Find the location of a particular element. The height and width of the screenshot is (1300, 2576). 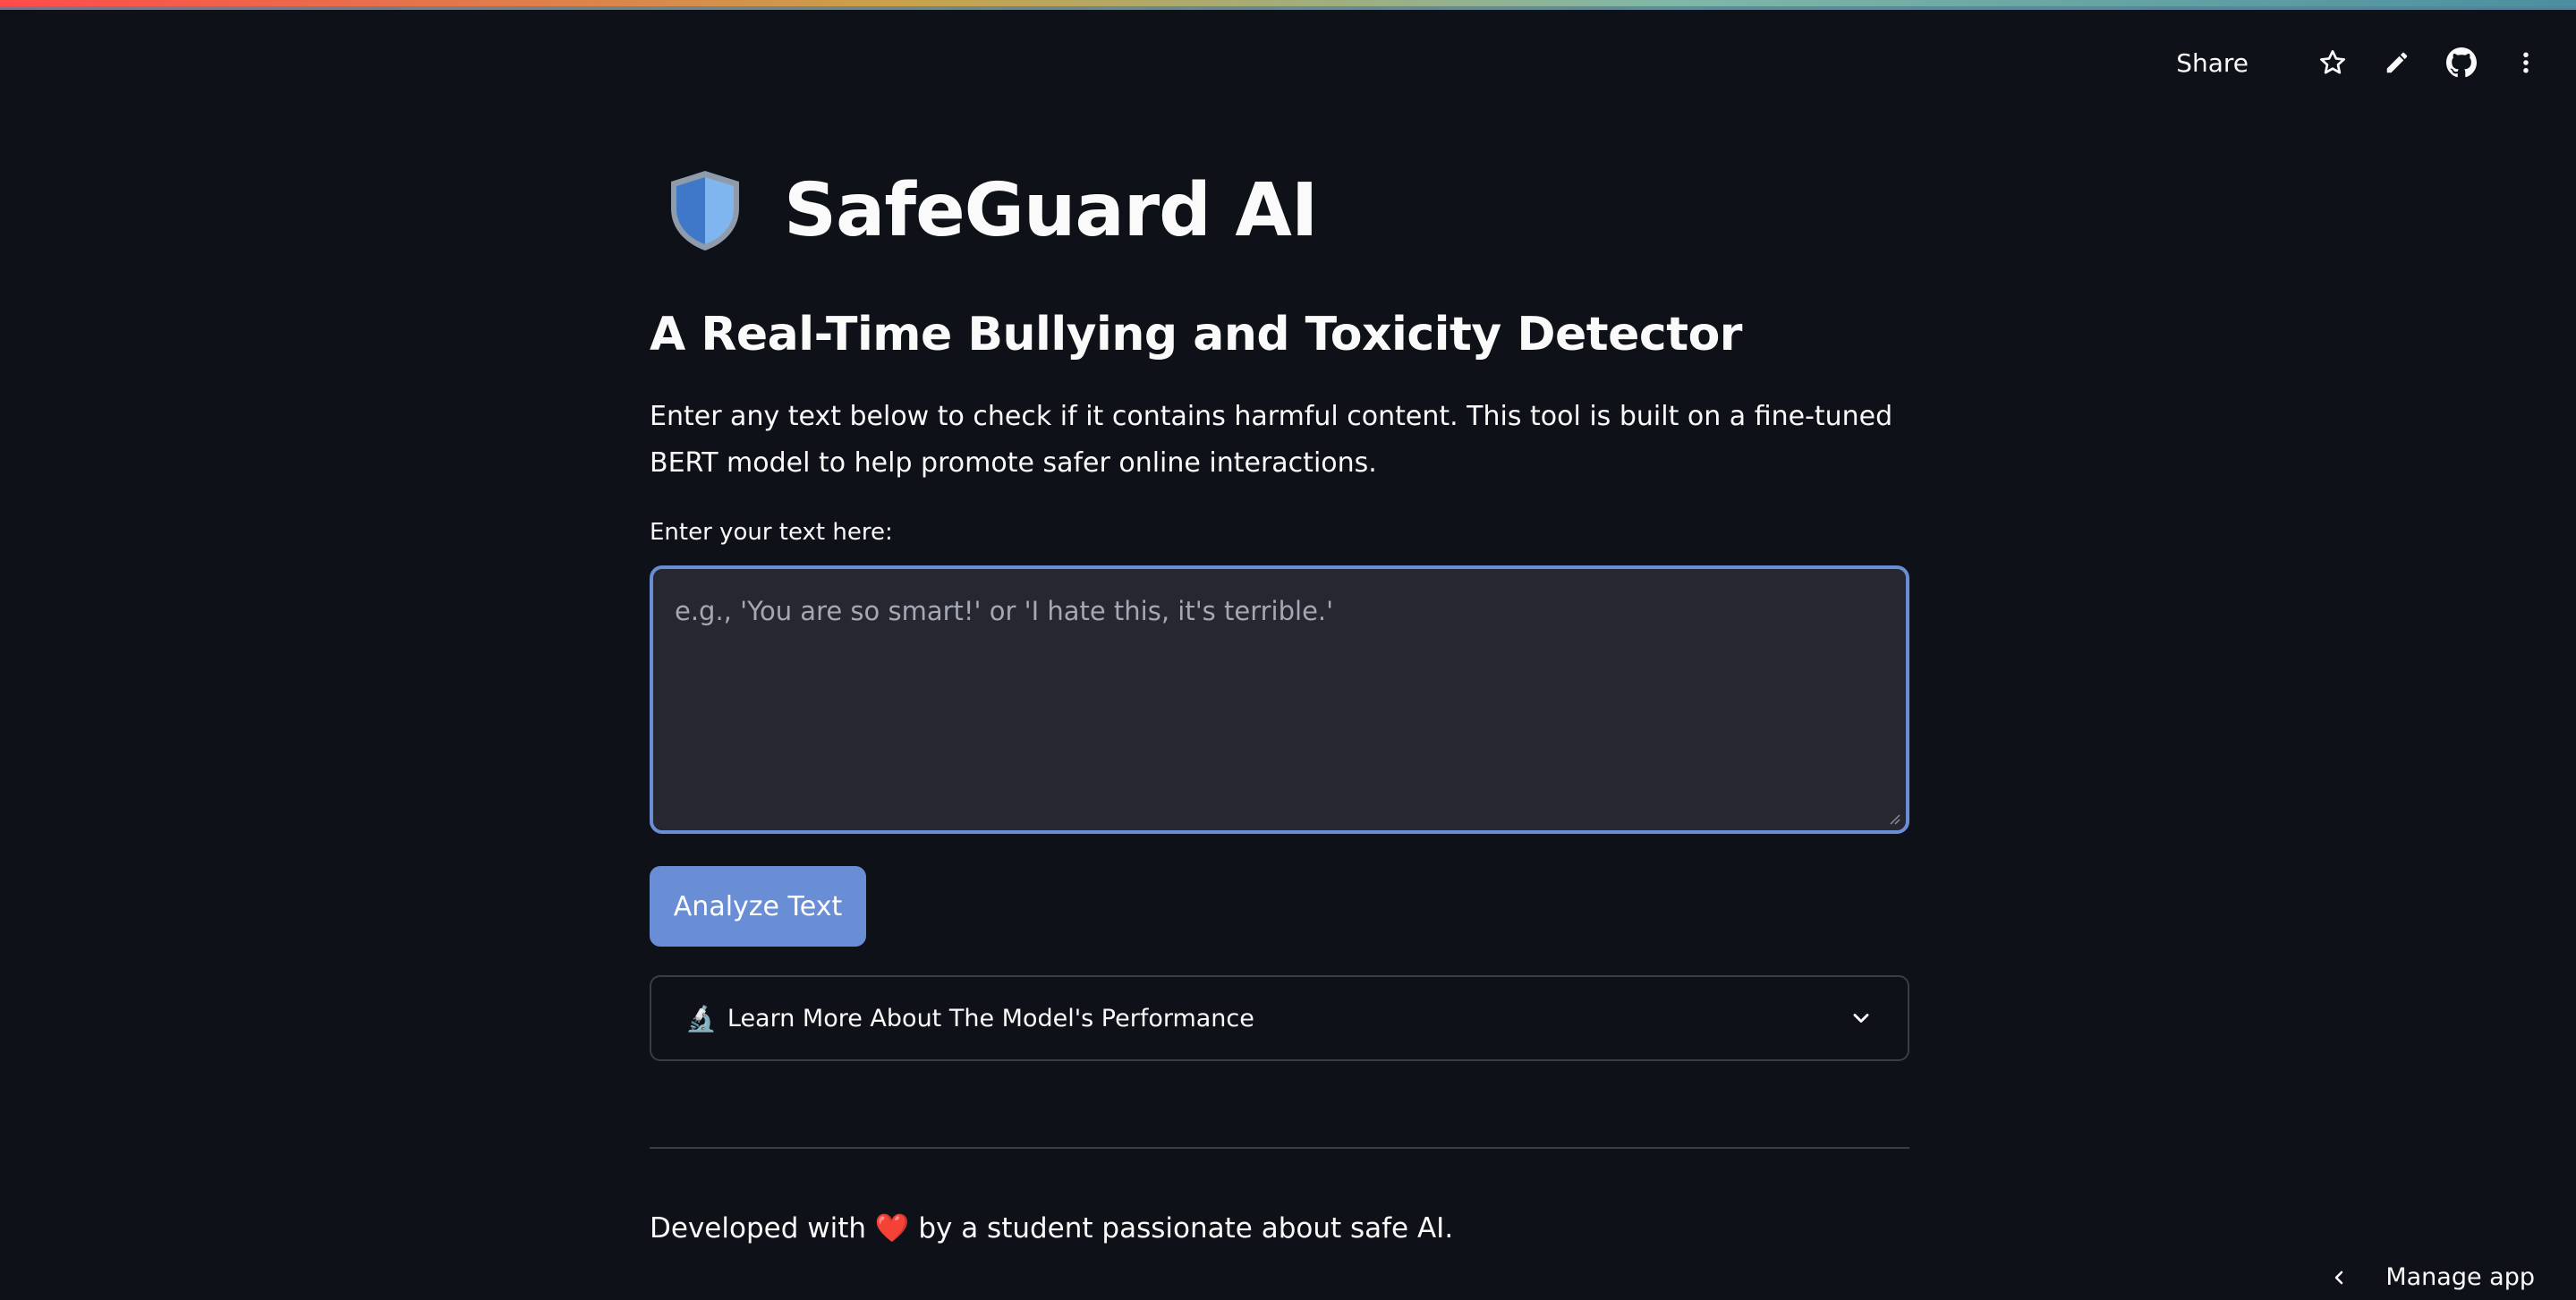

top-decoration-bar is located at coordinates (1288, 5).